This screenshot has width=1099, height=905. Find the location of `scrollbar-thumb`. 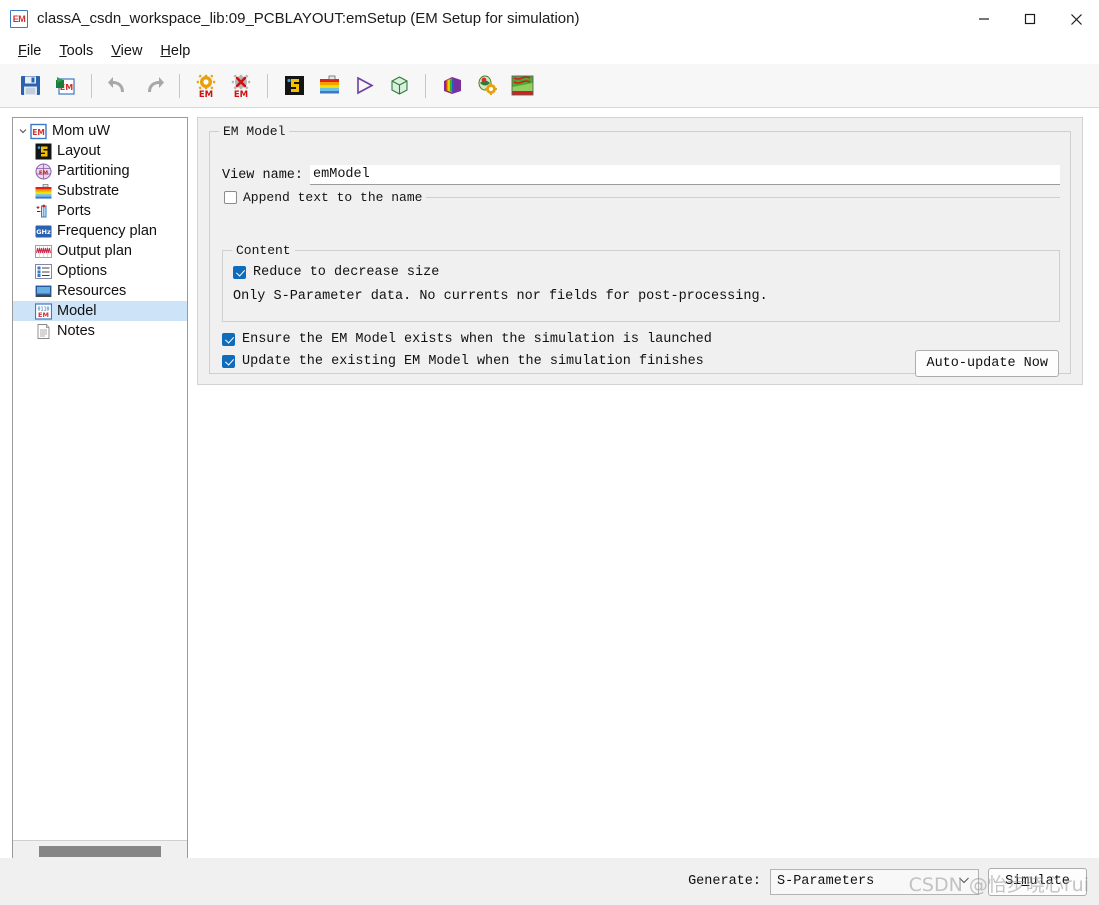

scrollbar-thumb is located at coordinates (100, 851).